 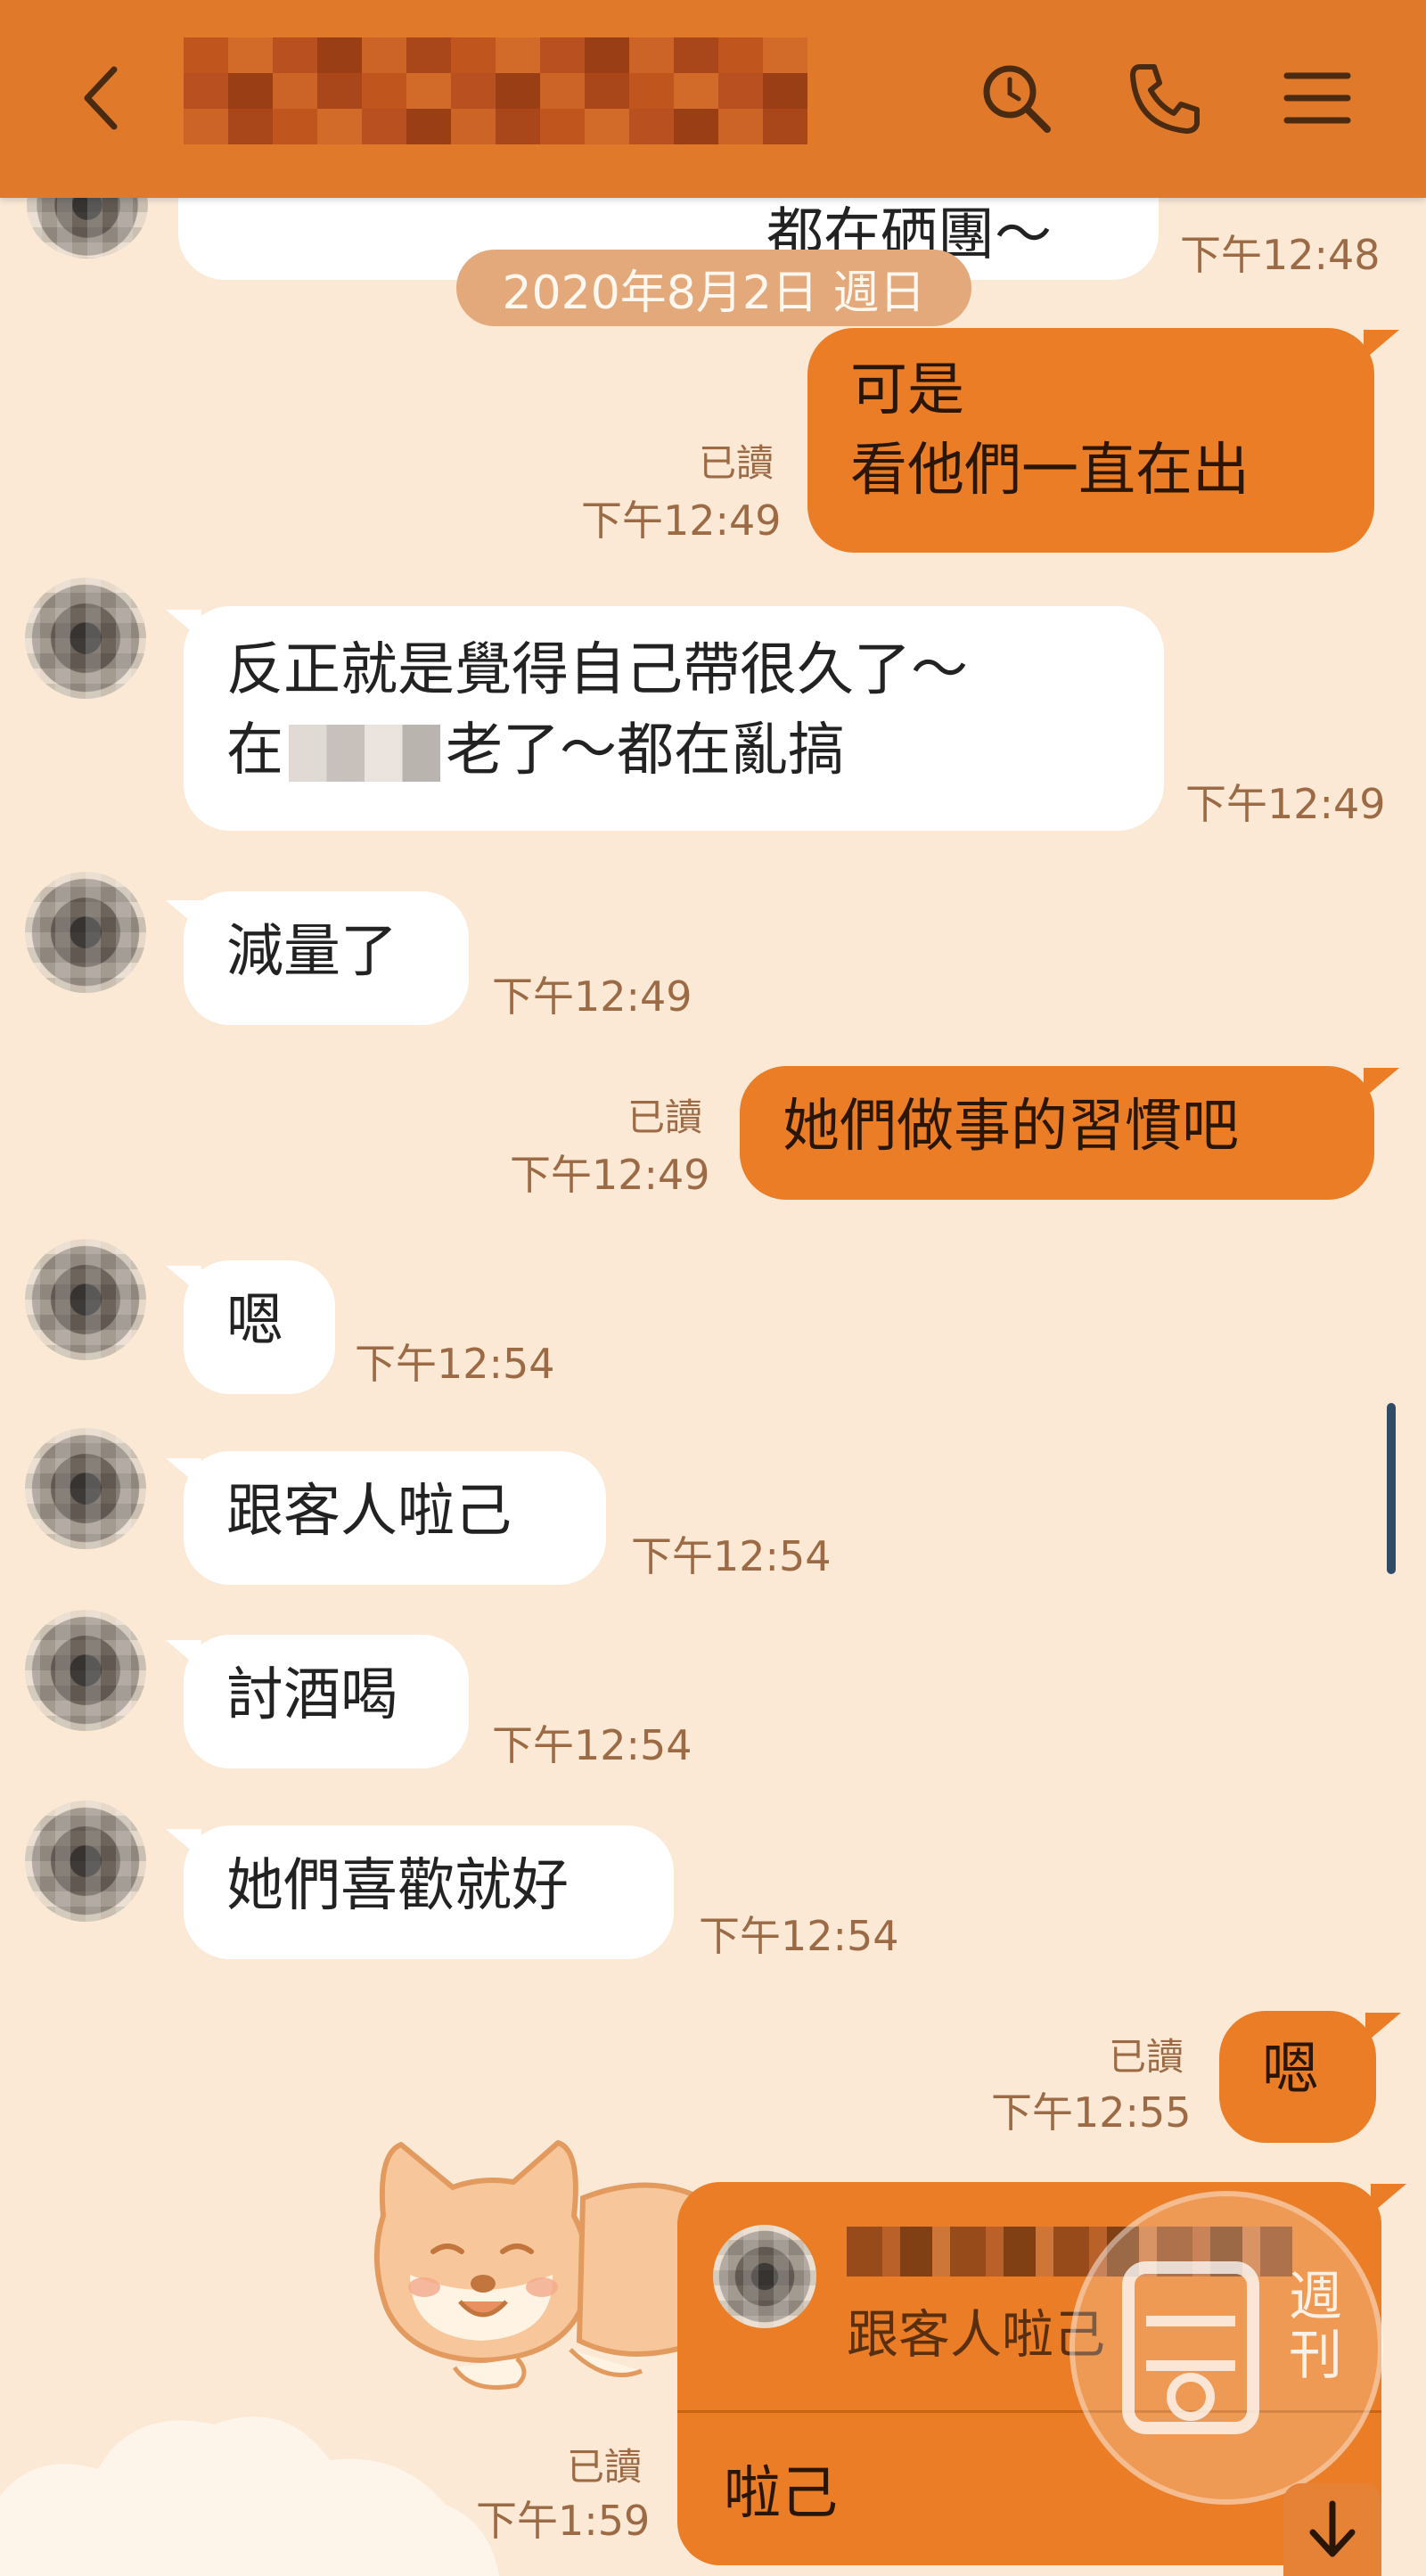 What do you see at coordinates (764, 2276) in the screenshot?
I see `quoted-avatar` at bounding box center [764, 2276].